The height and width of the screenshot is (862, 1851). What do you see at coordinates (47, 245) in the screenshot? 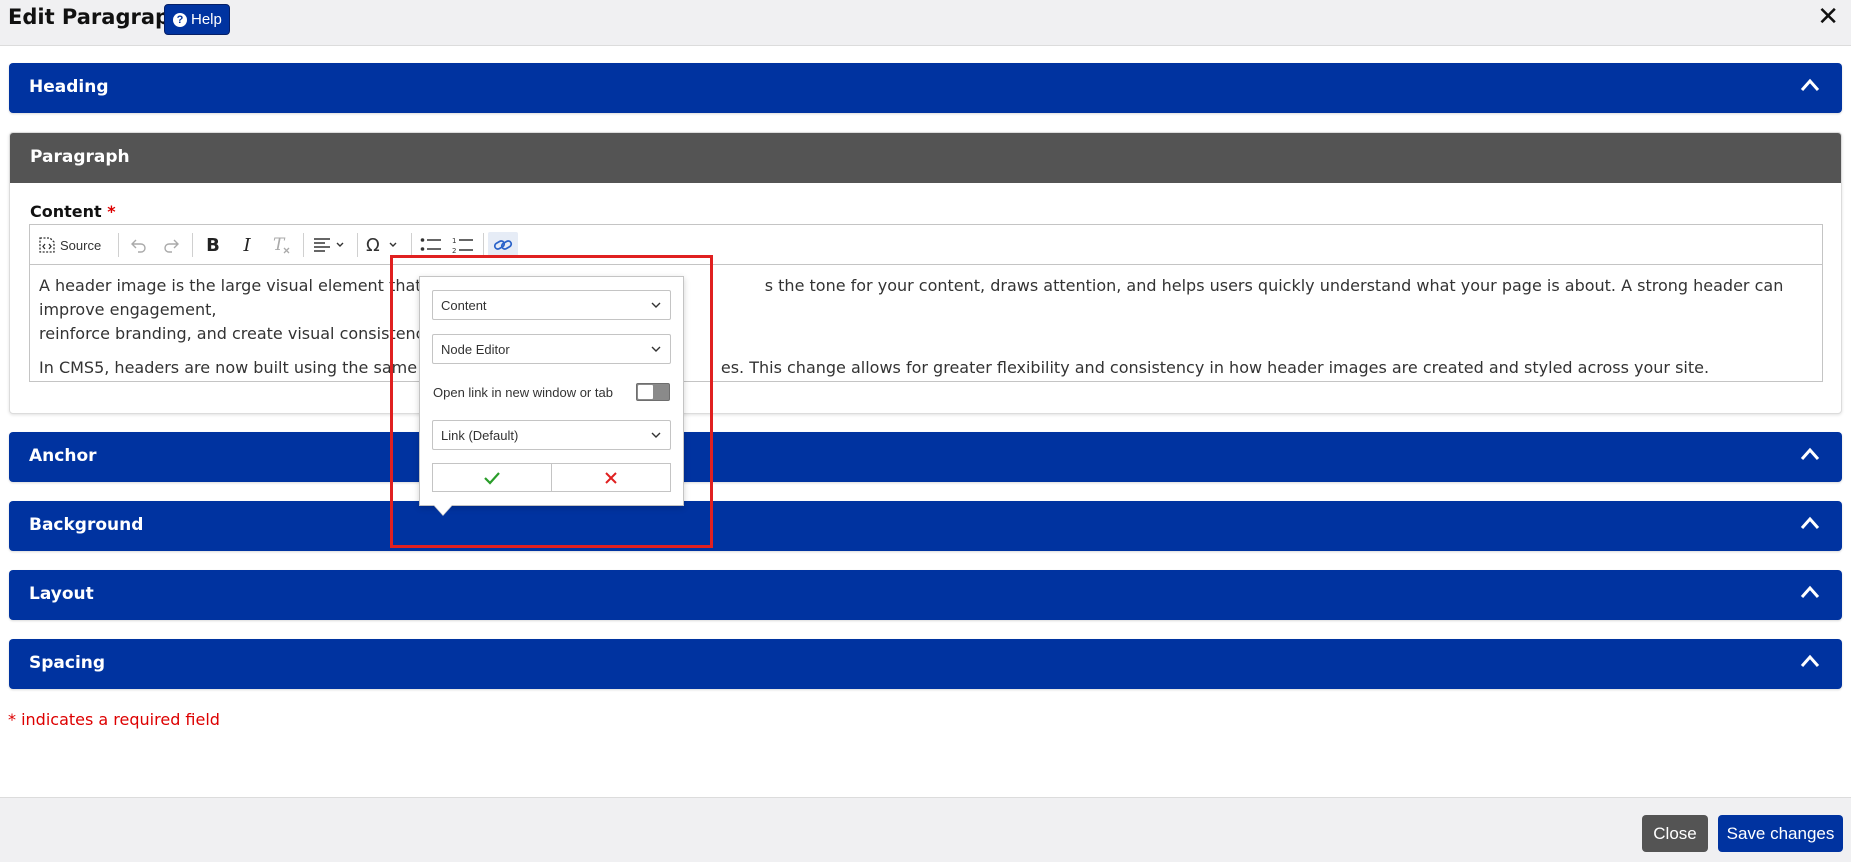
I see `source-icon` at bounding box center [47, 245].